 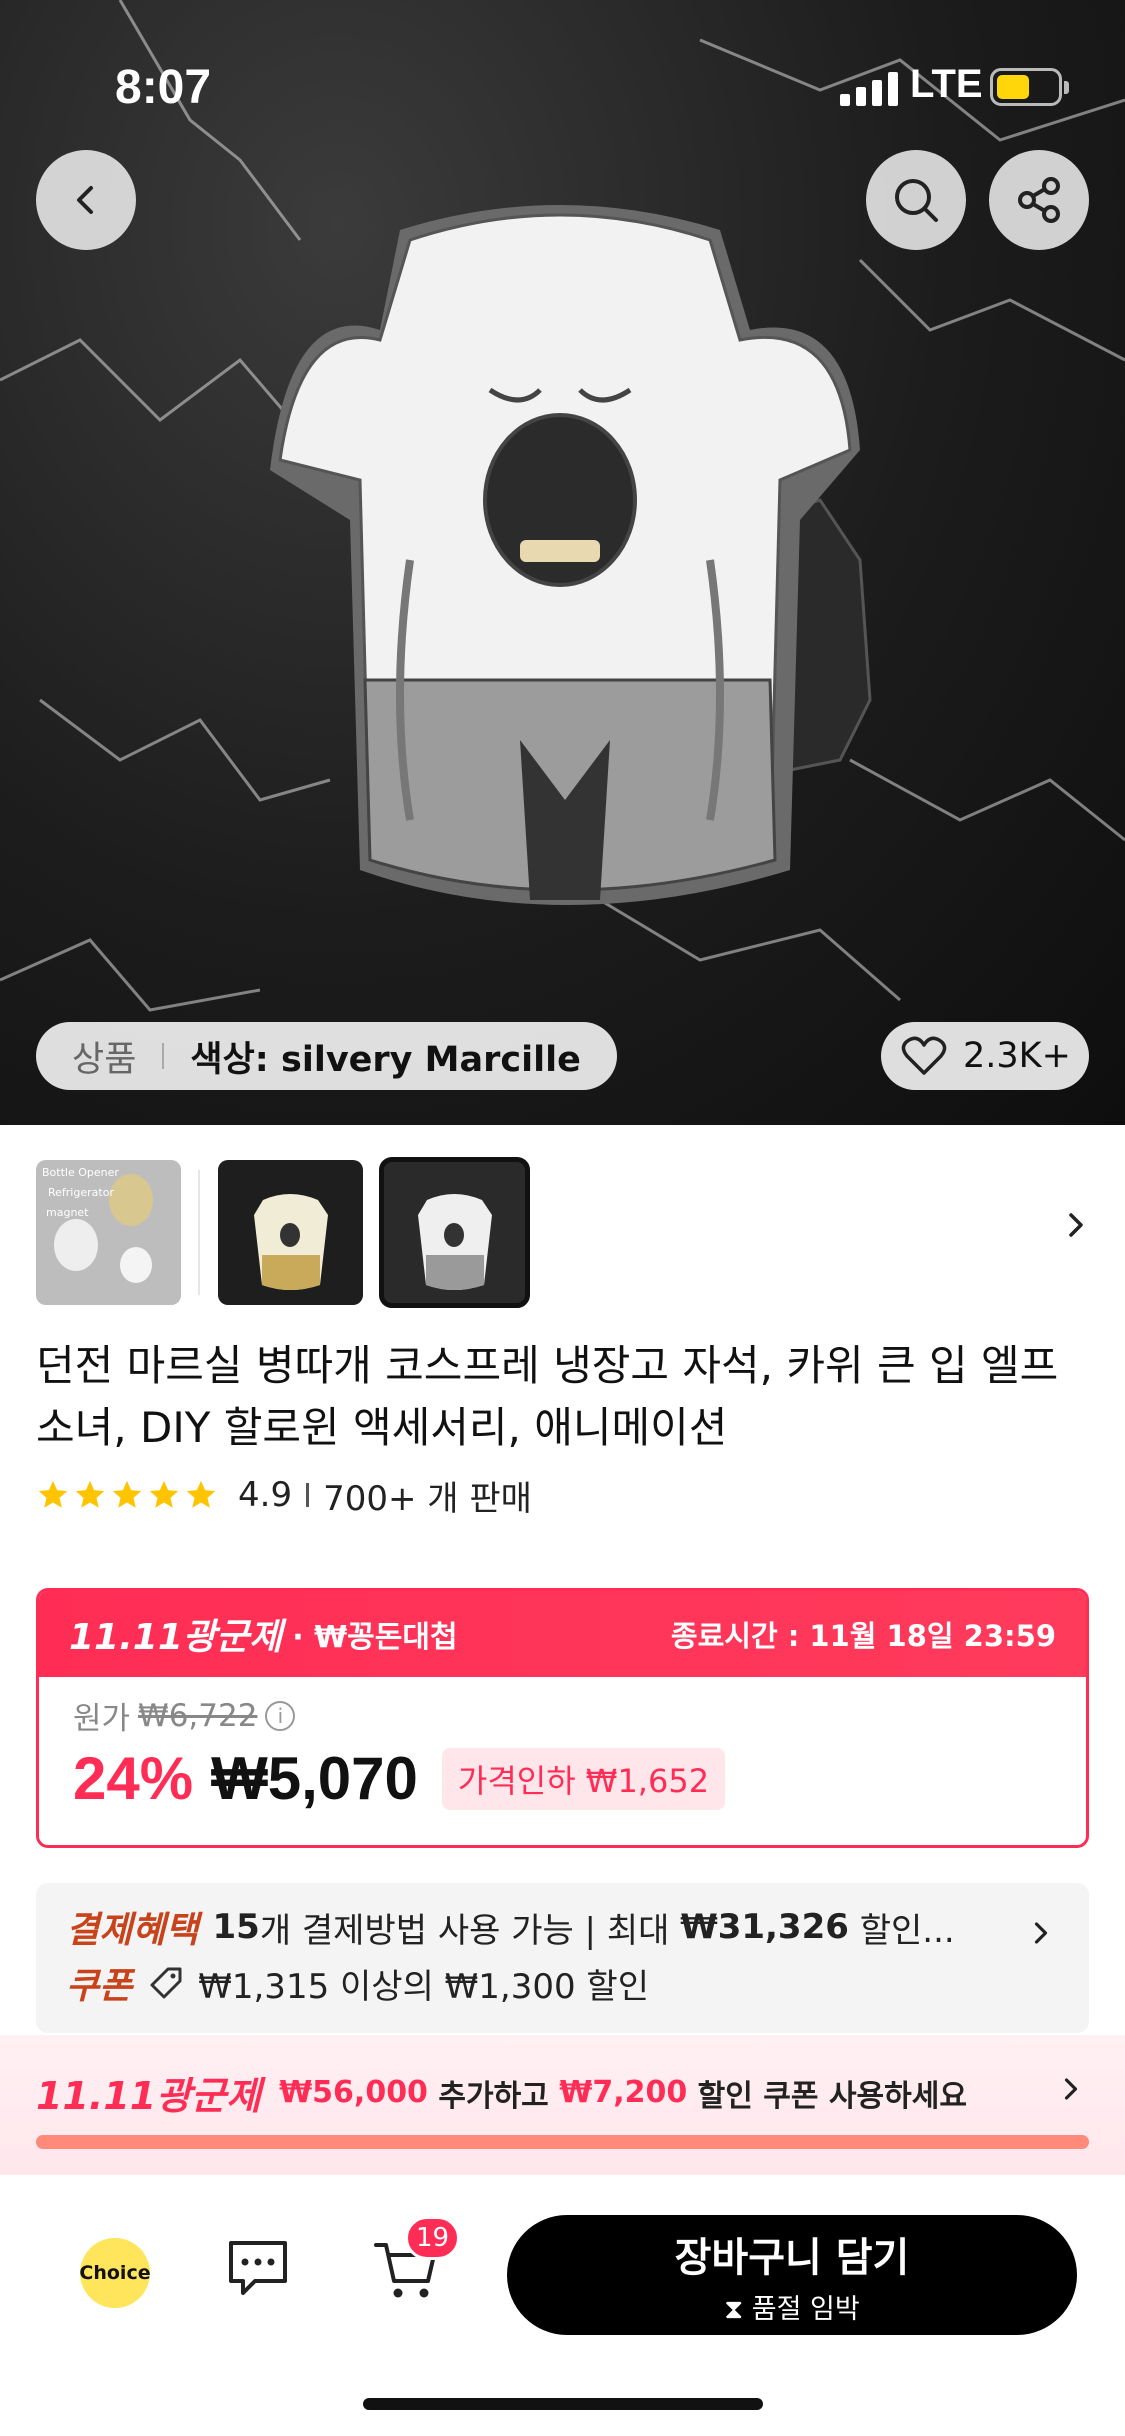 I want to click on progress-fill, so click(x=562, y=2142).